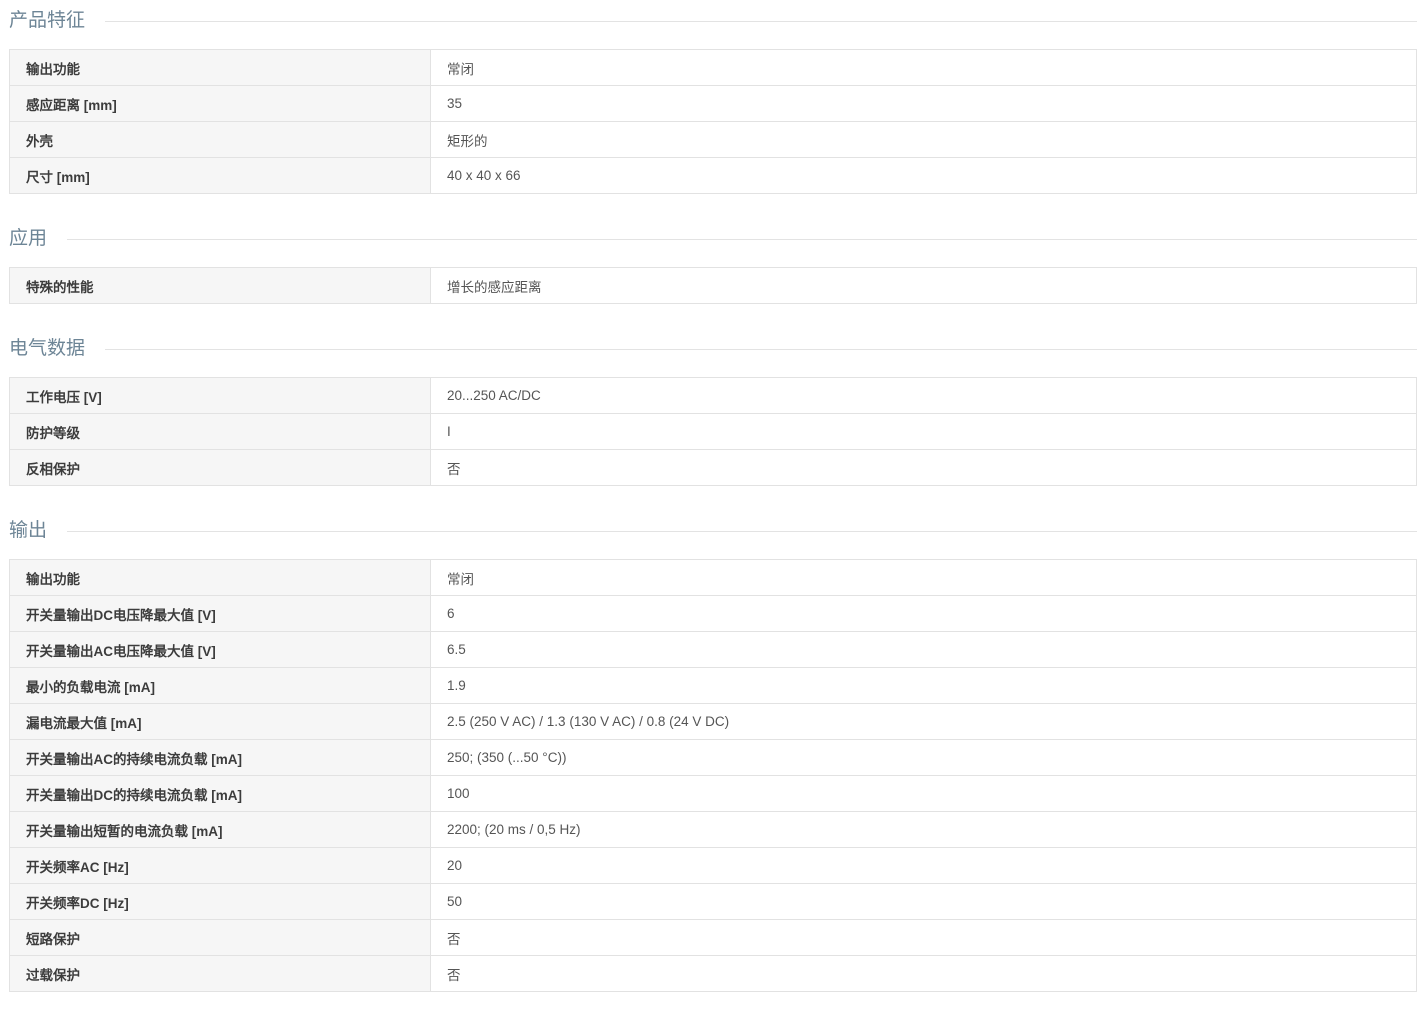 This screenshot has height=1014, width=1426. What do you see at coordinates (220, 901) in the screenshot?
I see `spec-label: 开关频率DC [Hz]` at bounding box center [220, 901].